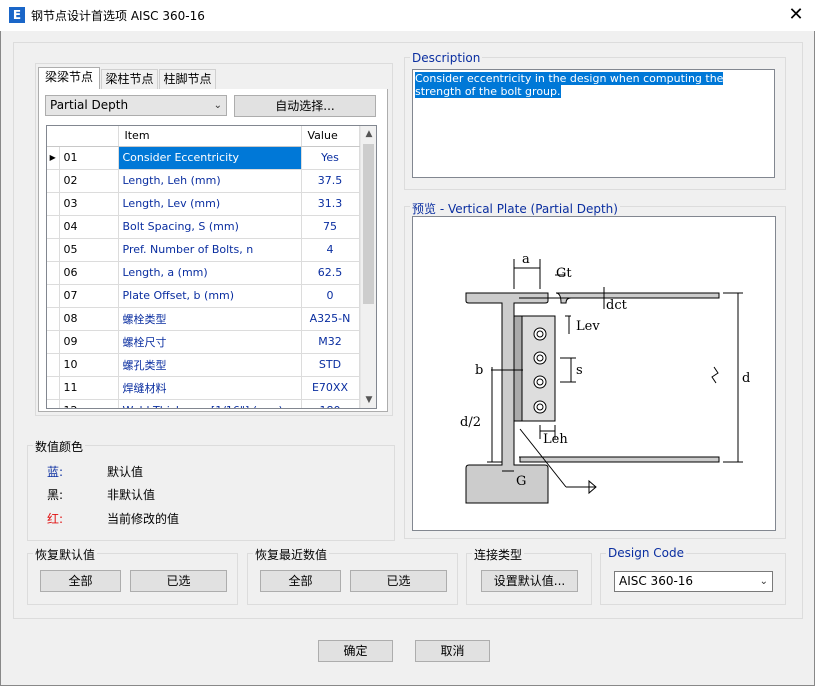  I want to click on row-number: 07, so click(89, 296).